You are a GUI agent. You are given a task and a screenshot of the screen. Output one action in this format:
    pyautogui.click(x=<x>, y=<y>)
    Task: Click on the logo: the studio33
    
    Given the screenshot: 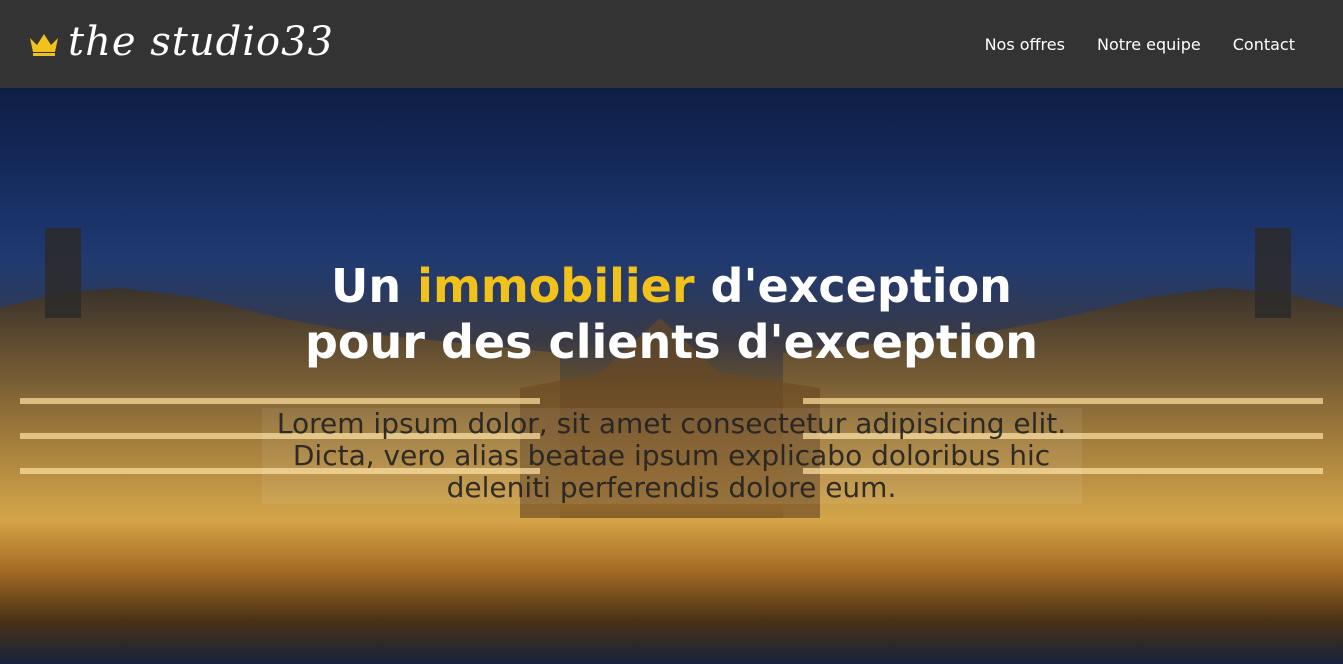 What is the action you would take?
    pyautogui.click(x=181, y=42)
    